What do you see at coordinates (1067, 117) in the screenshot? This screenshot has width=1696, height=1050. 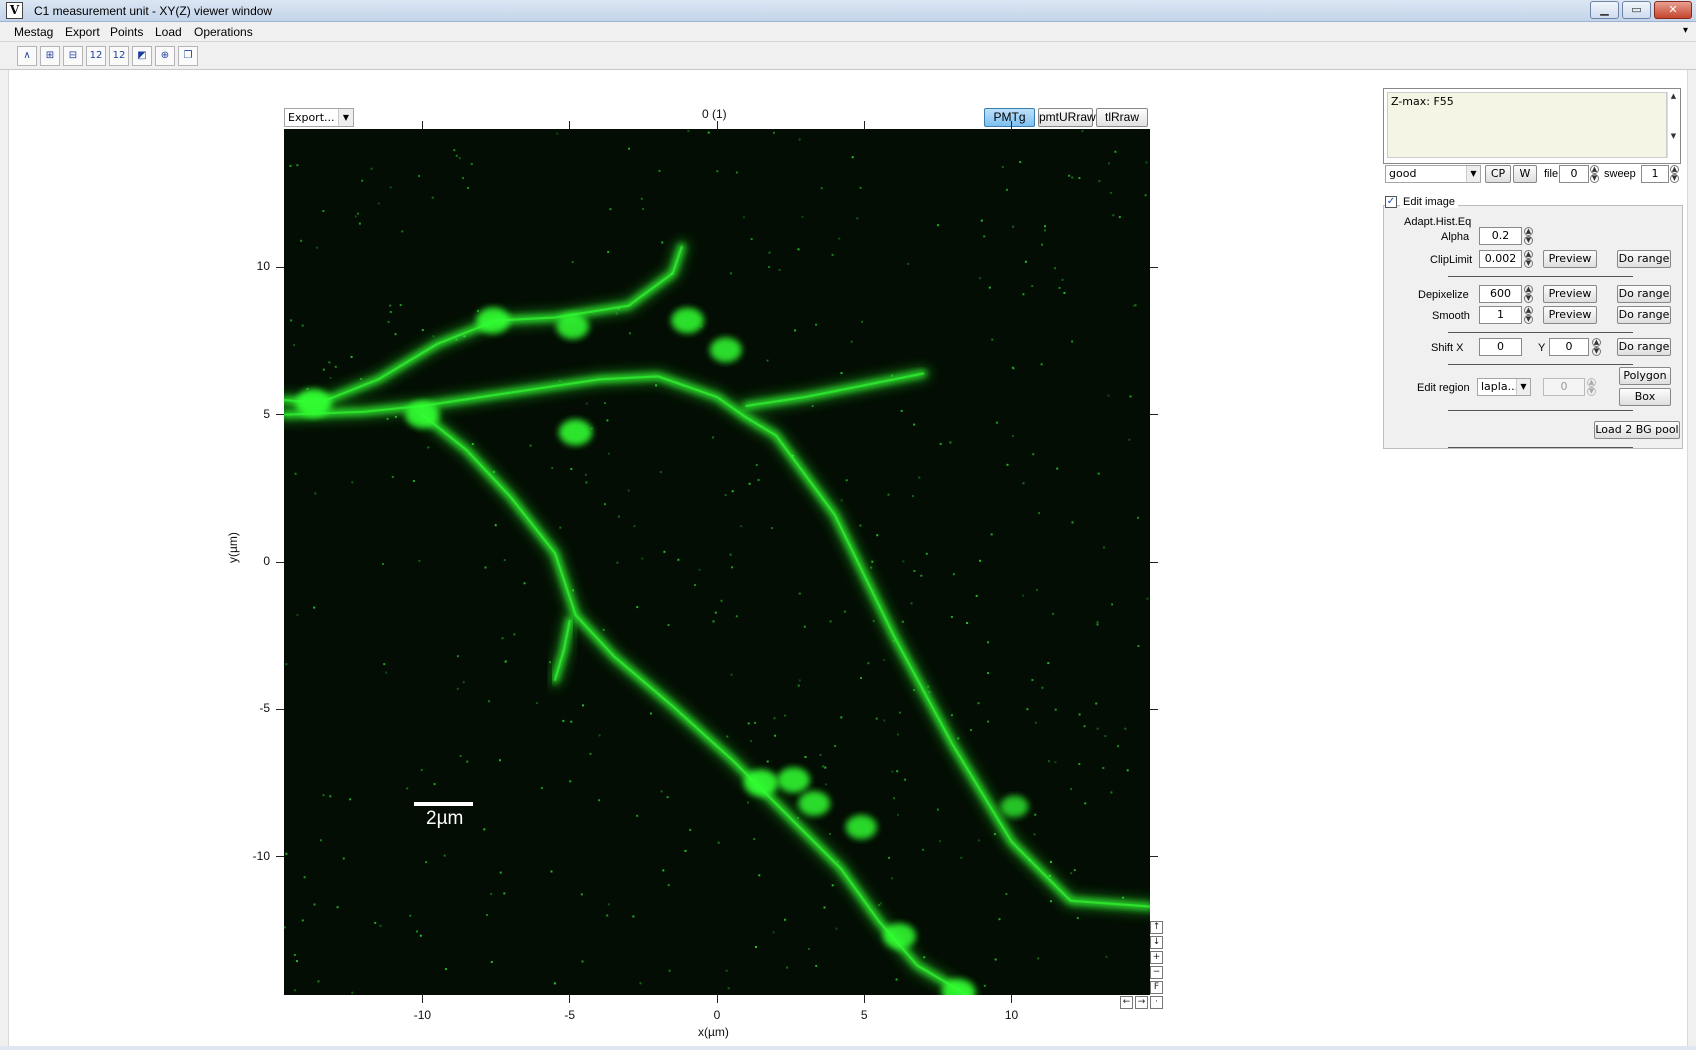 I see `channel-pmturraw-button: pmtURraw` at bounding box center [1067, 117].